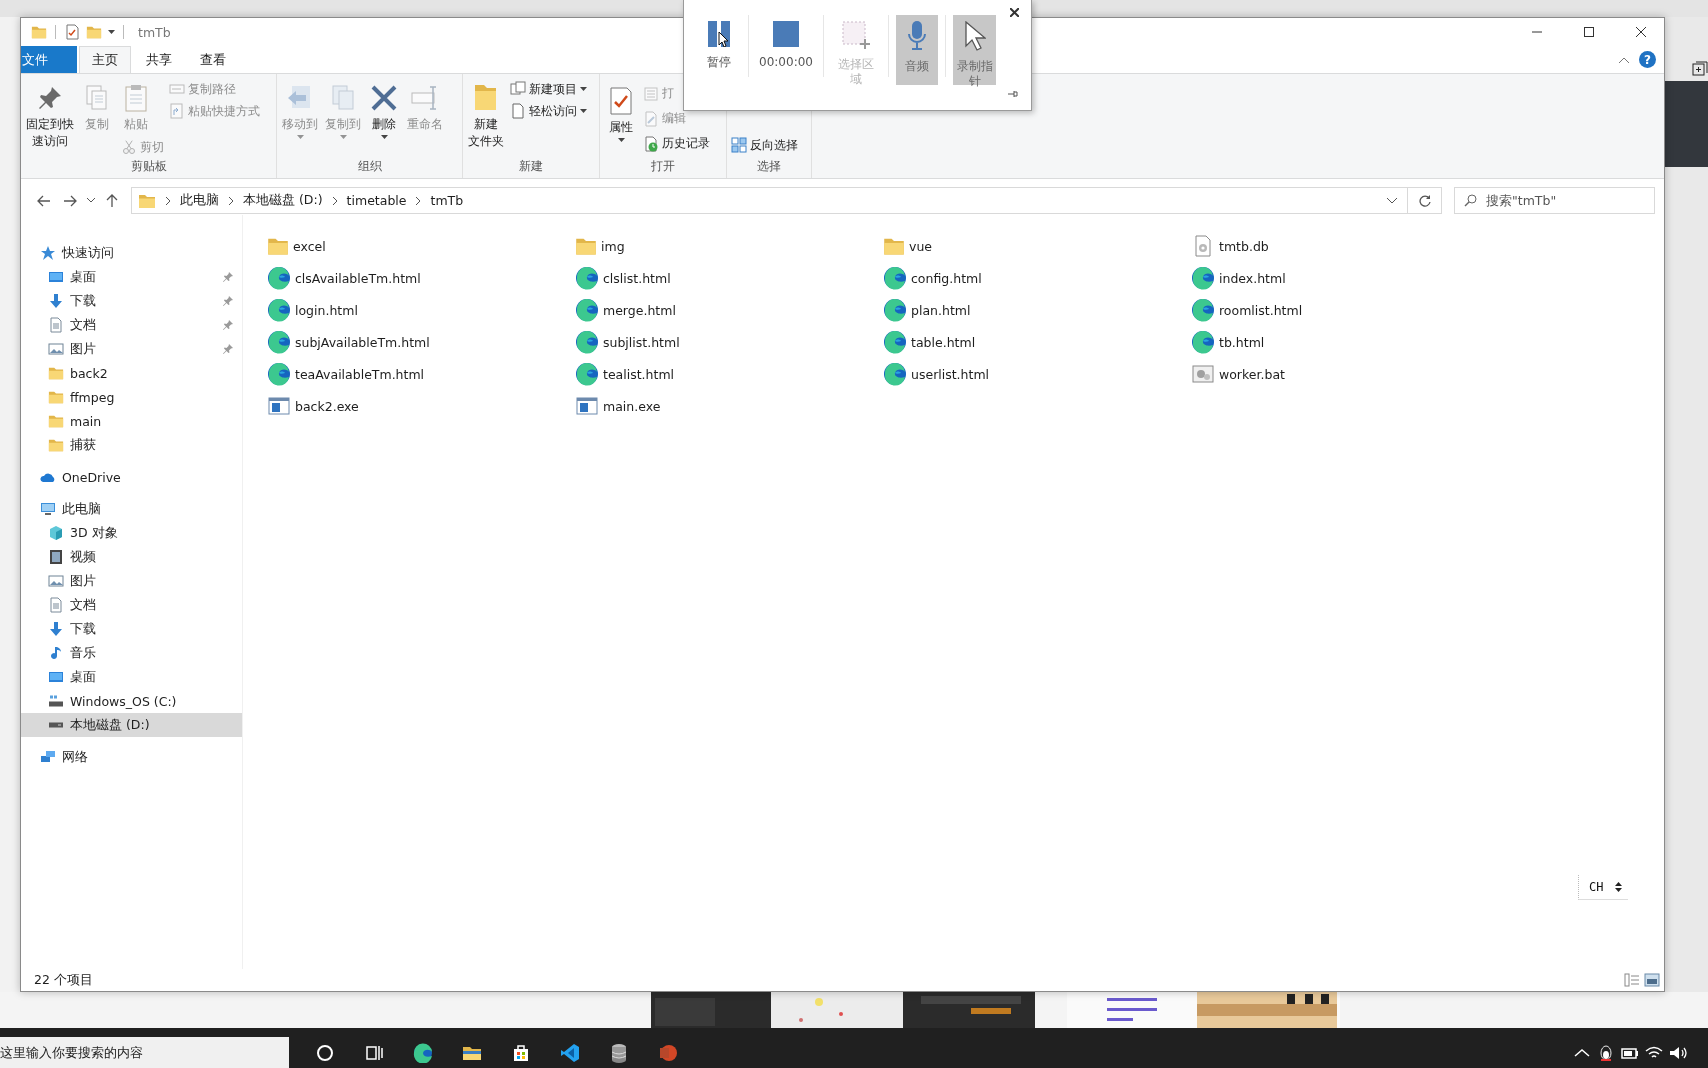 This screenshot has height=1068, width=1708. I want to click on file-item: img, so click(729, 246).